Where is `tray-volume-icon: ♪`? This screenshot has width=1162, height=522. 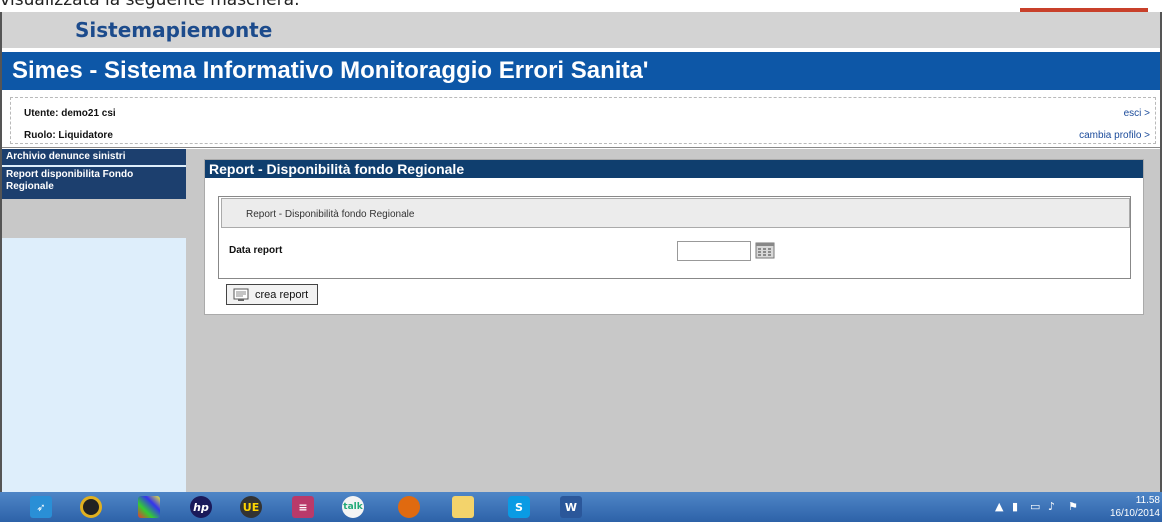
tray-volume-icon: ♪ is located at coordinates (1051, 506).